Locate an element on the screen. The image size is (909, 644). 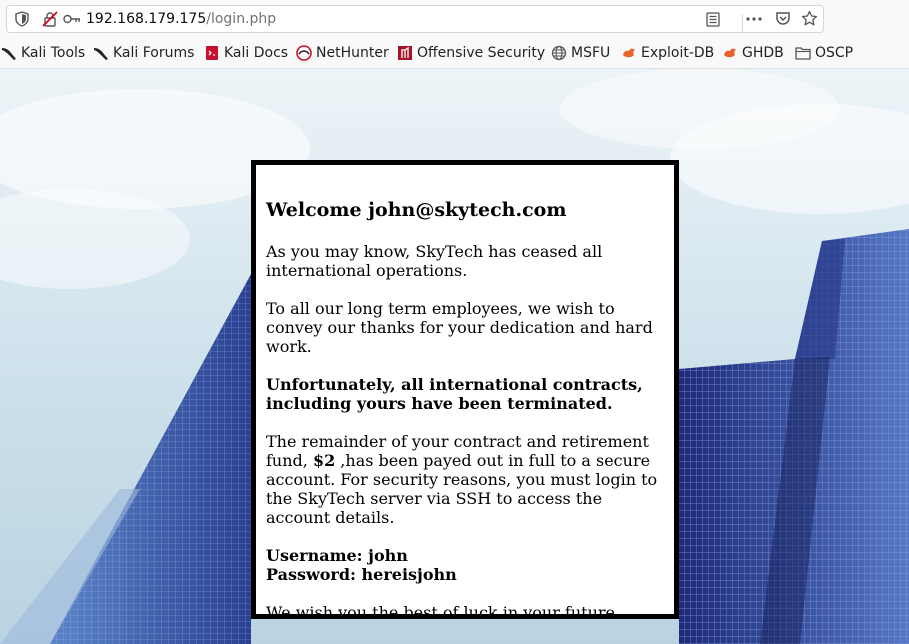
bookmark-label: Kali Docs is located at coordinates (256, 53).